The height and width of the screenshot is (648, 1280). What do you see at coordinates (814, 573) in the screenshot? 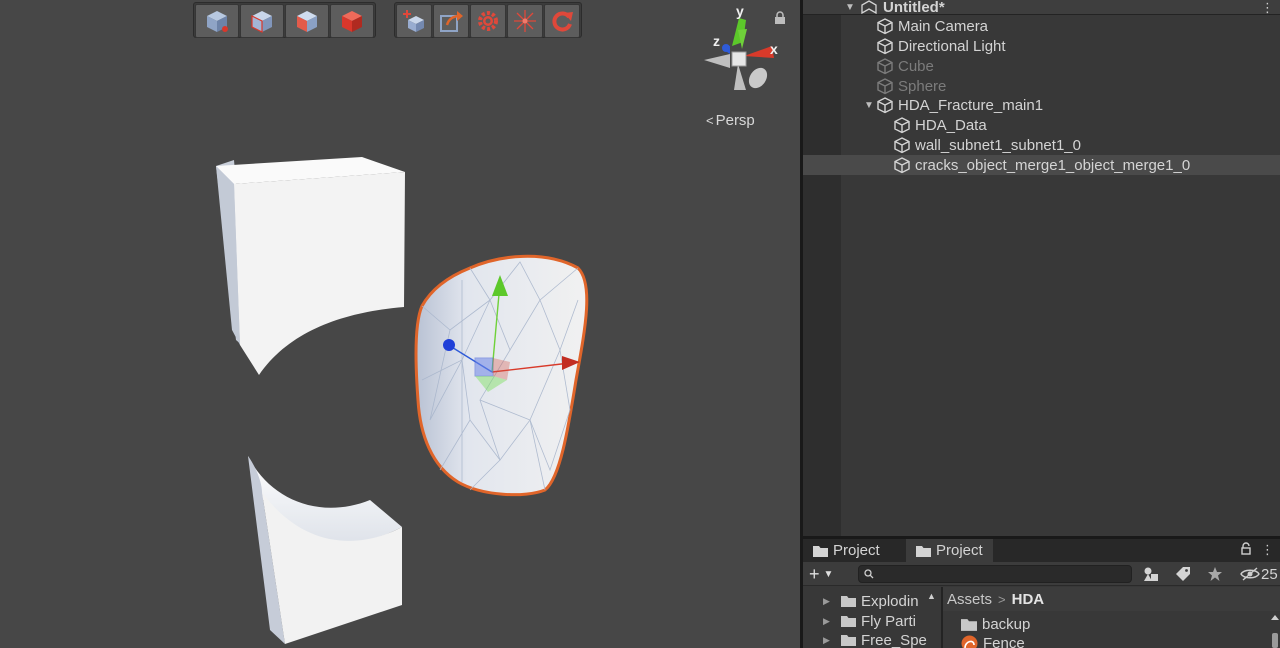
I see `create-label: +` at bounding box center [814, 573].